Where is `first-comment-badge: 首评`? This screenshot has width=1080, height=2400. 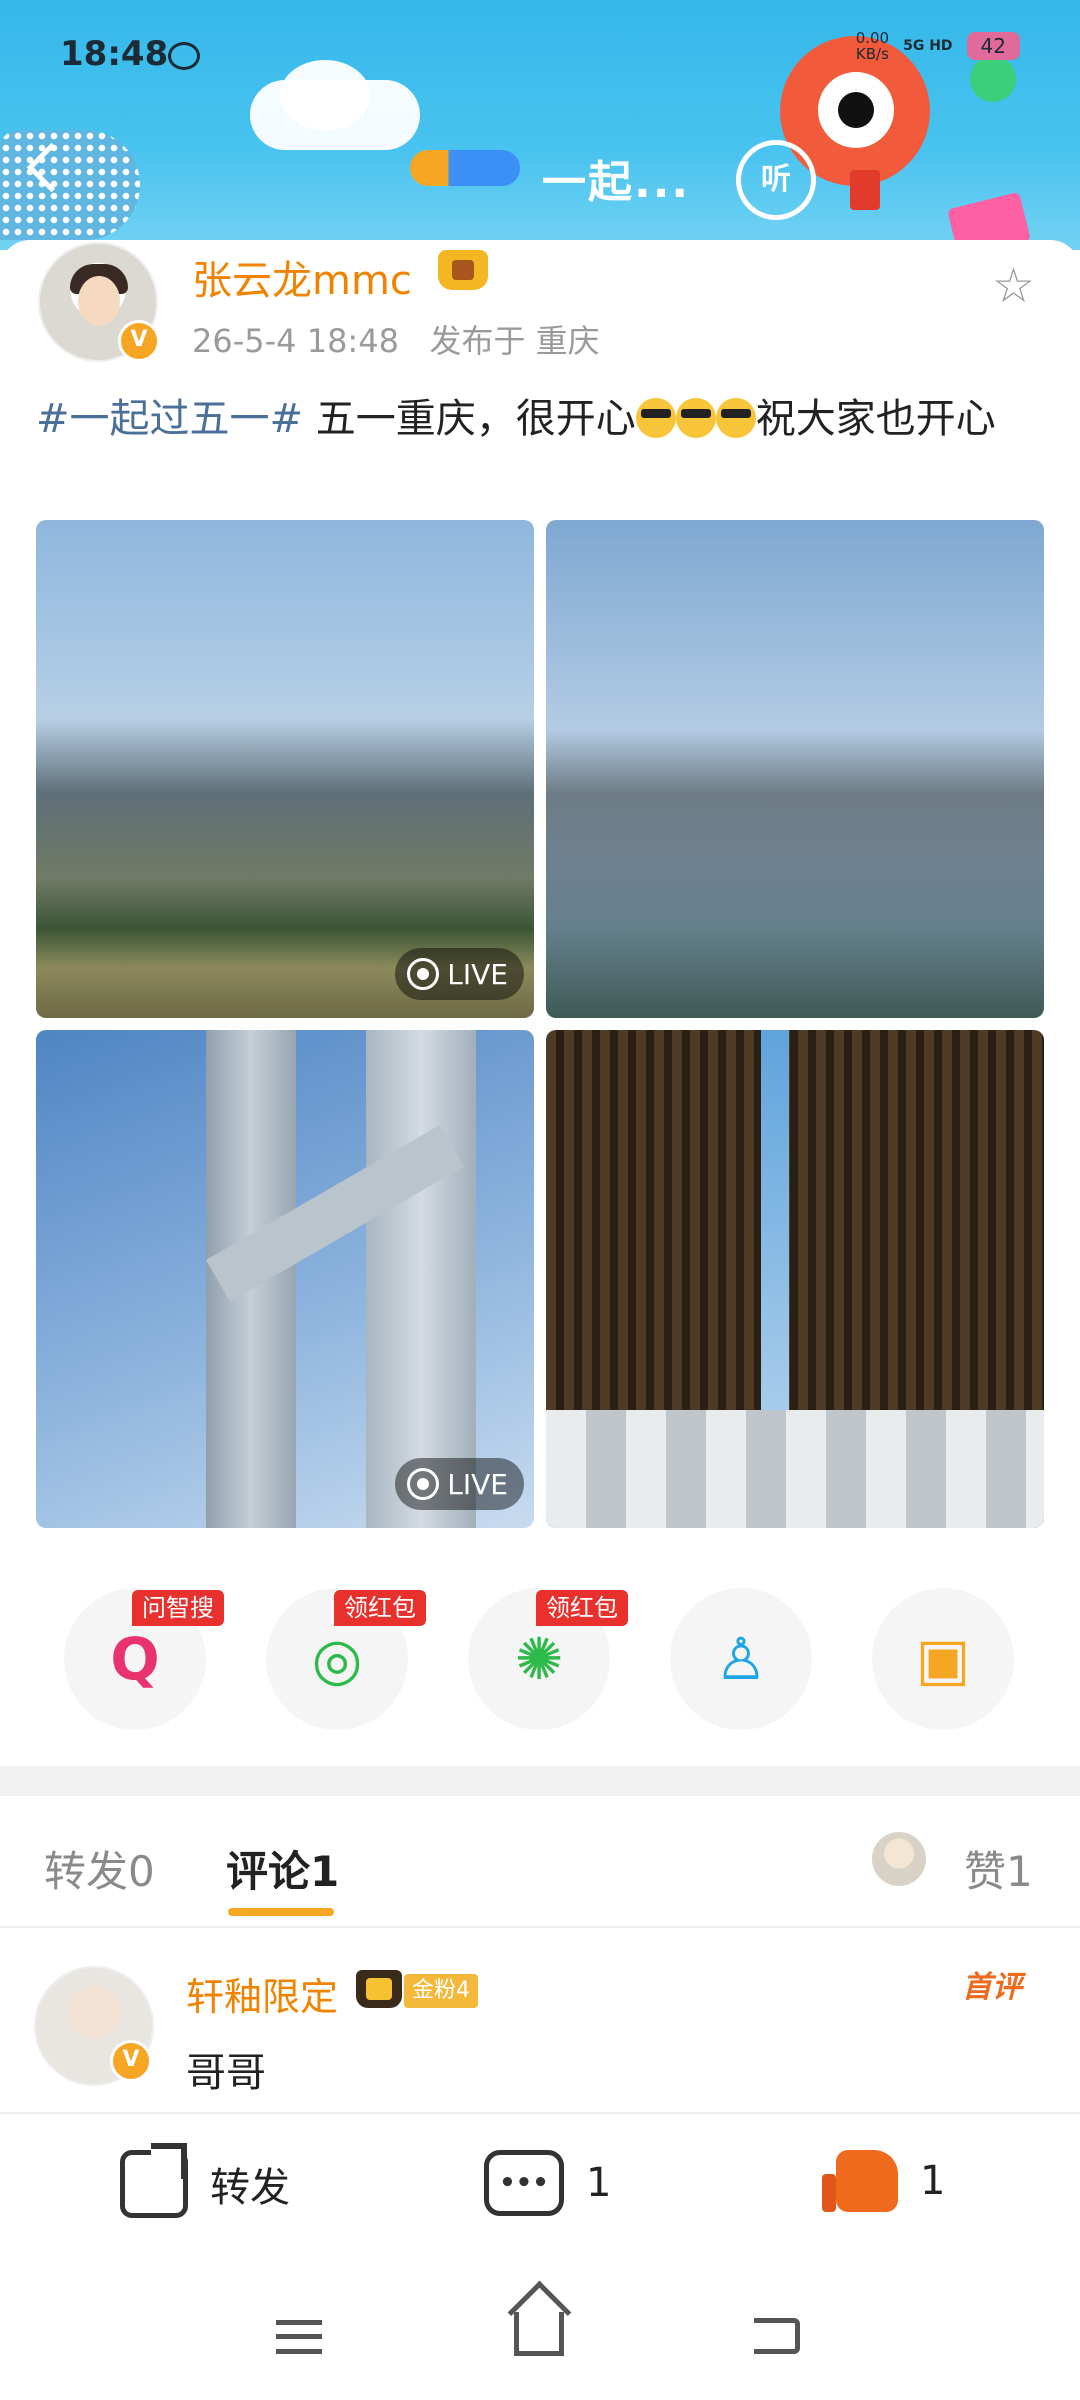
first-comment-badge: 首评 is located at coordinates (992, 1987).